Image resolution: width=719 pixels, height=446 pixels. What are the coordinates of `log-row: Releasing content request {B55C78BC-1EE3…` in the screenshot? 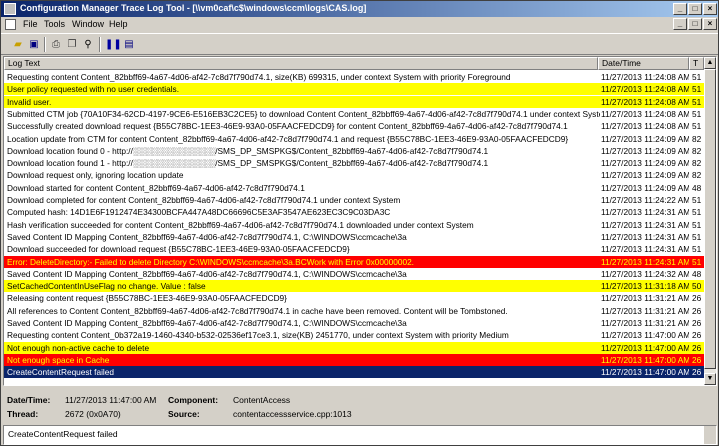 It's located at (354, 298).